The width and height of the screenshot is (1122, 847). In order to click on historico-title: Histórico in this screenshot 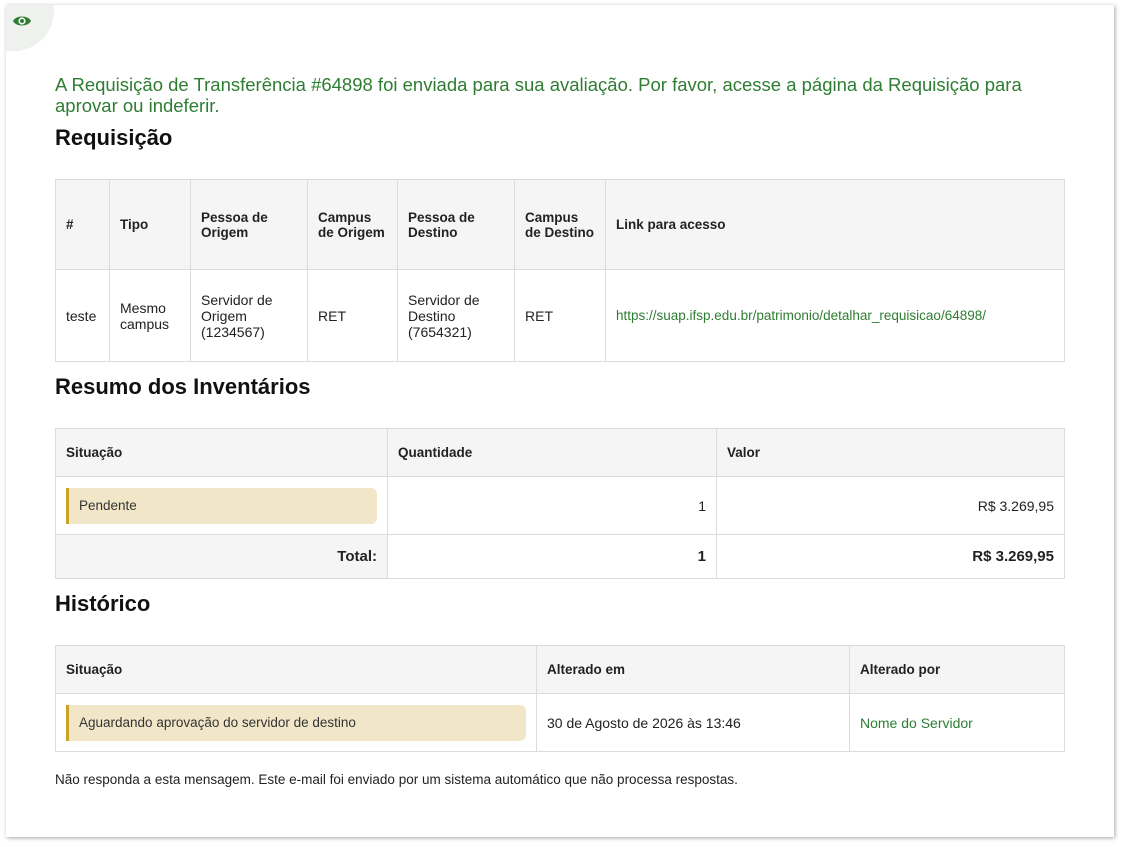, I will do `click(103, 603)`.